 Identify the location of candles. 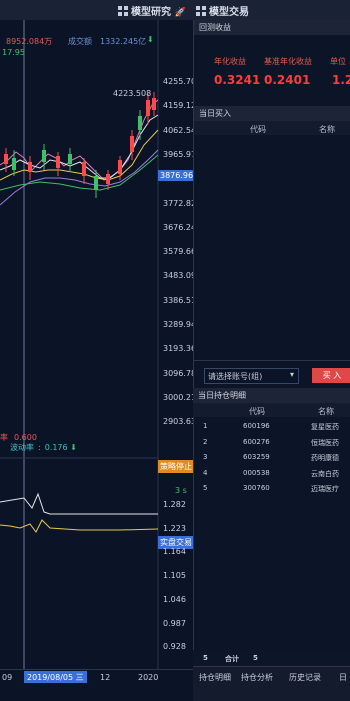
(80, 145).